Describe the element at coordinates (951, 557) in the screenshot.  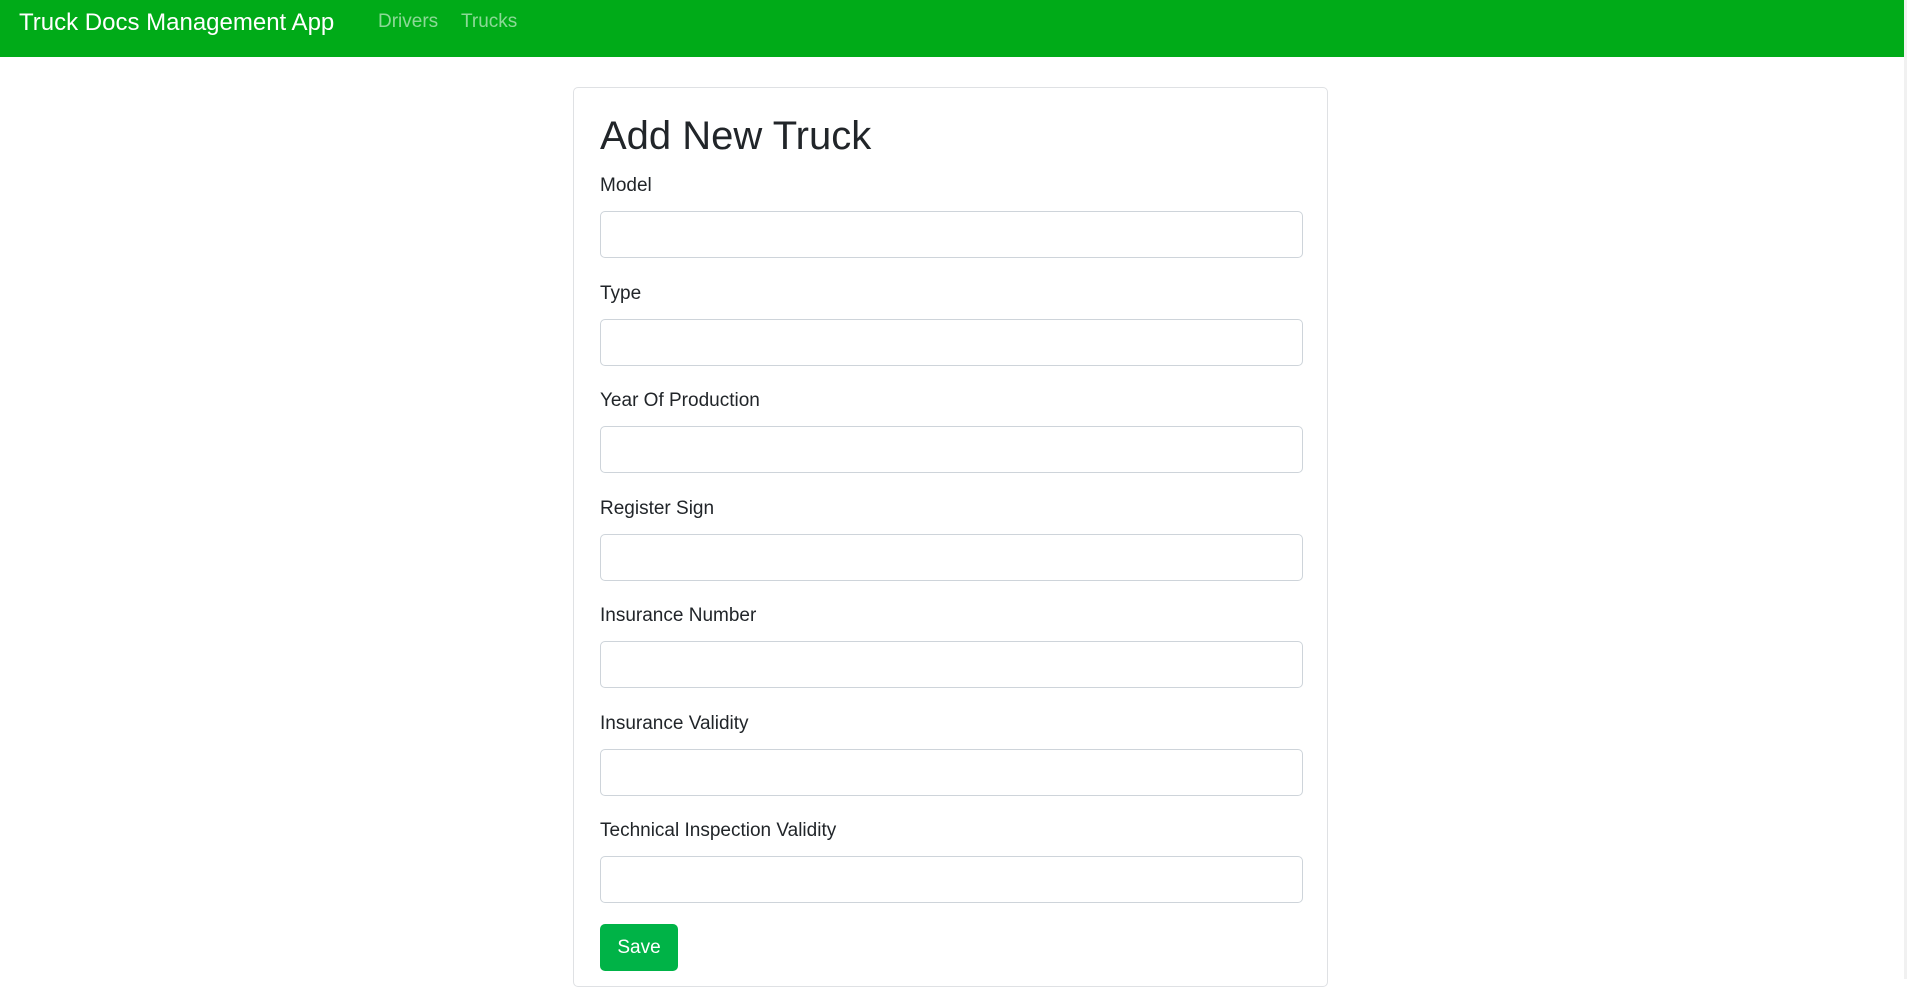
I see `register-sign-input` at that location.